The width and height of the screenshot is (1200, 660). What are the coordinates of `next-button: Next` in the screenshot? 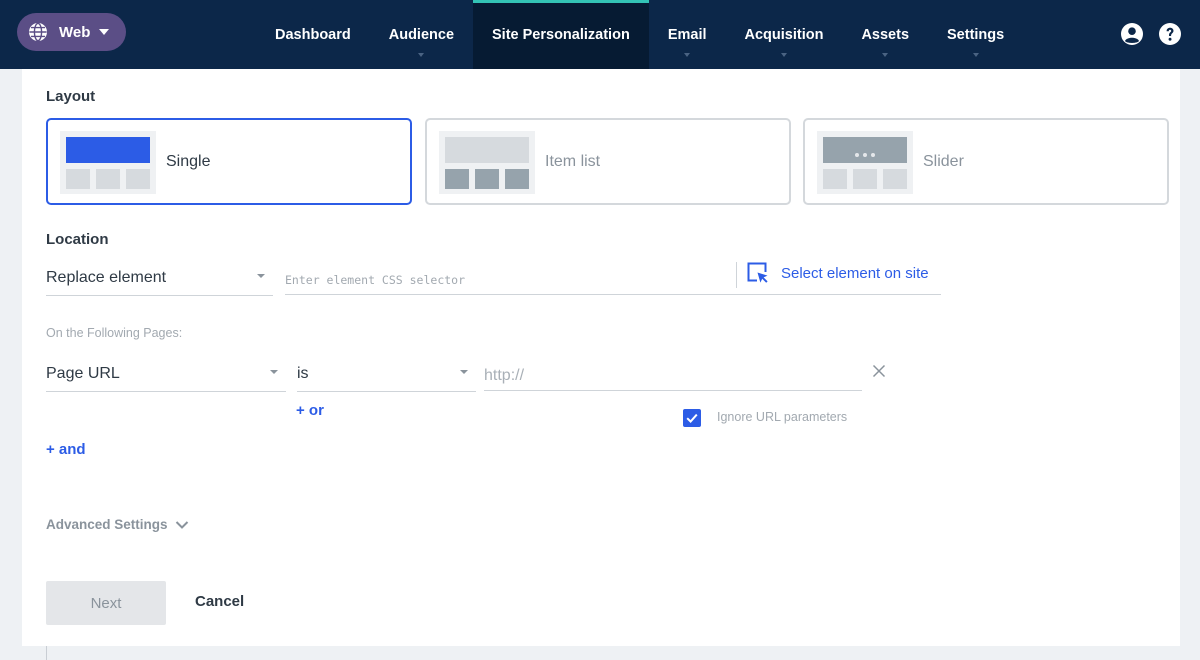 It's located at (106, 603).